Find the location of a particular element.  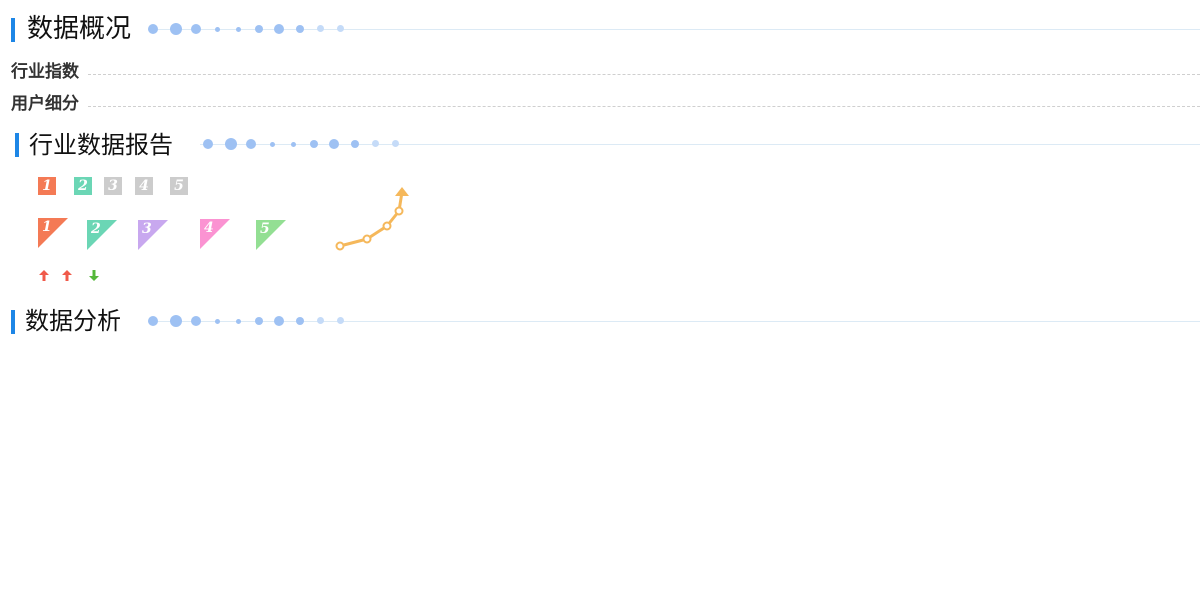

rank-badge-4: 4 is located at coordinates (144, 186).